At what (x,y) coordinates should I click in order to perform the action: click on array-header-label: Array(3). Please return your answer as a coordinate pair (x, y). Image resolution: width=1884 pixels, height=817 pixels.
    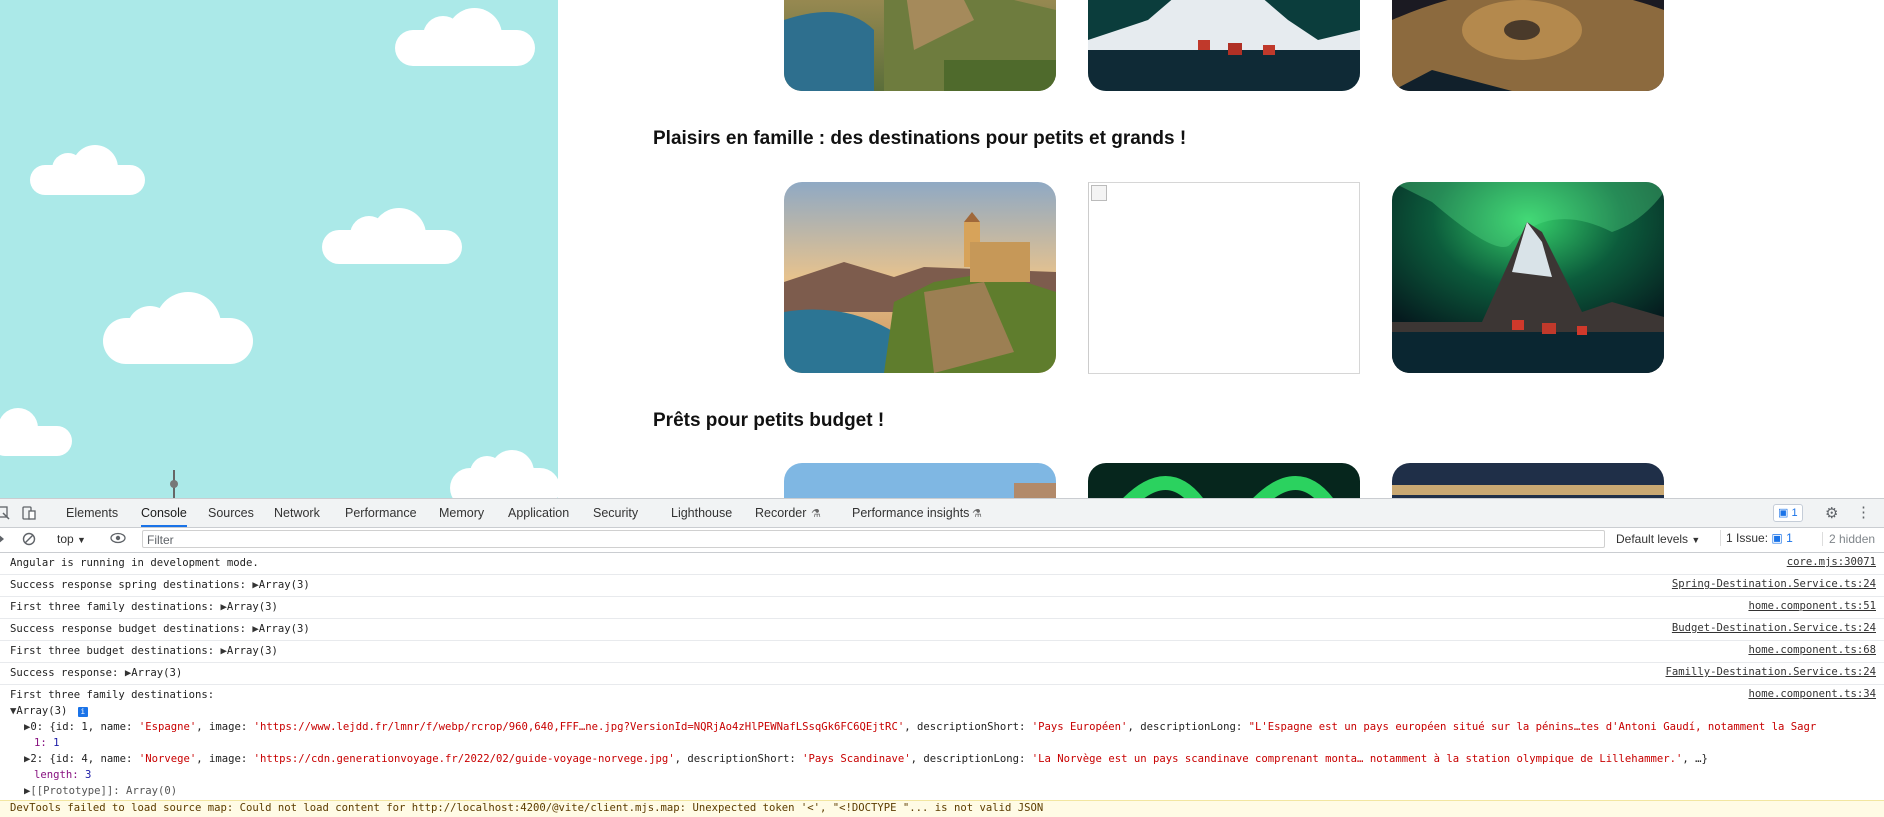
    Looking at the image, I should click on (42, 711).